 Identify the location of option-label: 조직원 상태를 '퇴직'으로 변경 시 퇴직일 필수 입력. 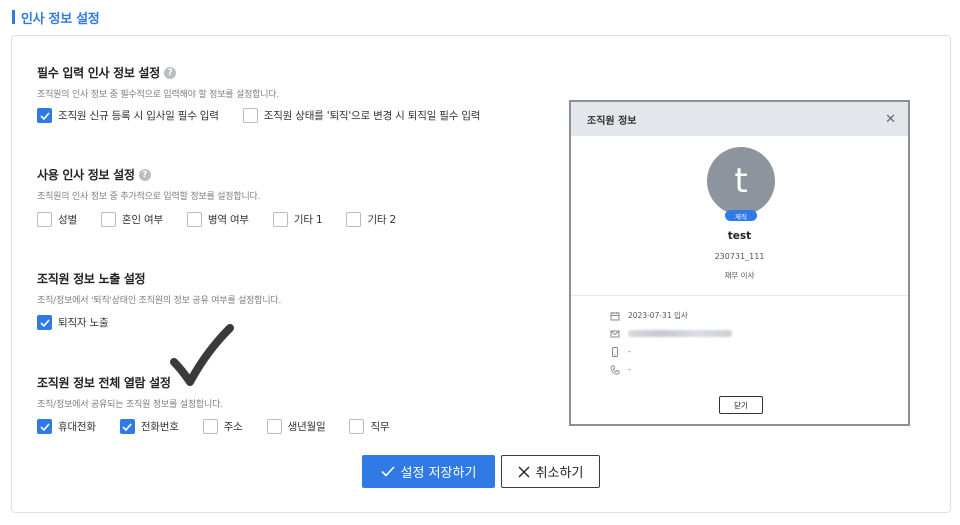
(372, 116).